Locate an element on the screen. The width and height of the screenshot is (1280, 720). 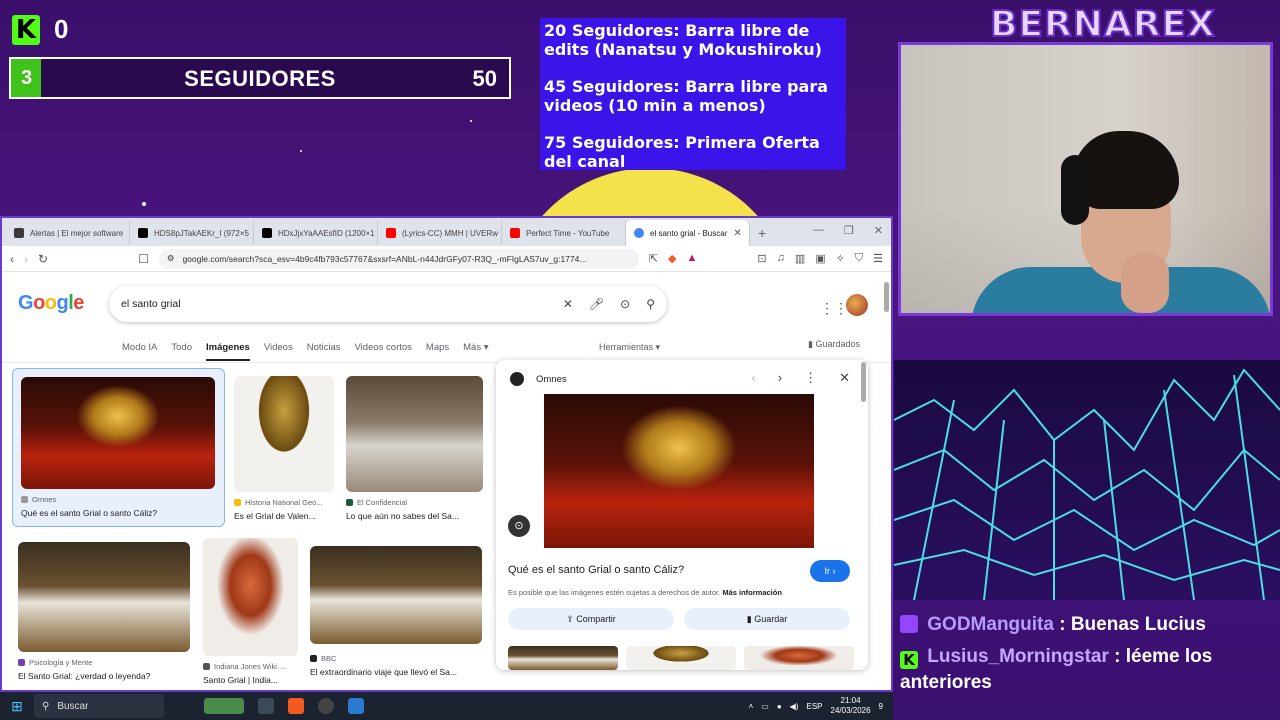
obs-icon is located at coordinates (326, 706).